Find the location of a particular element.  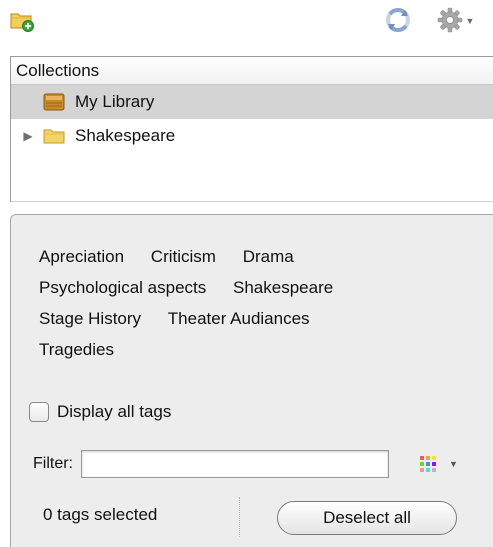

tag-item: Drama is located at coordinates (268, 256).